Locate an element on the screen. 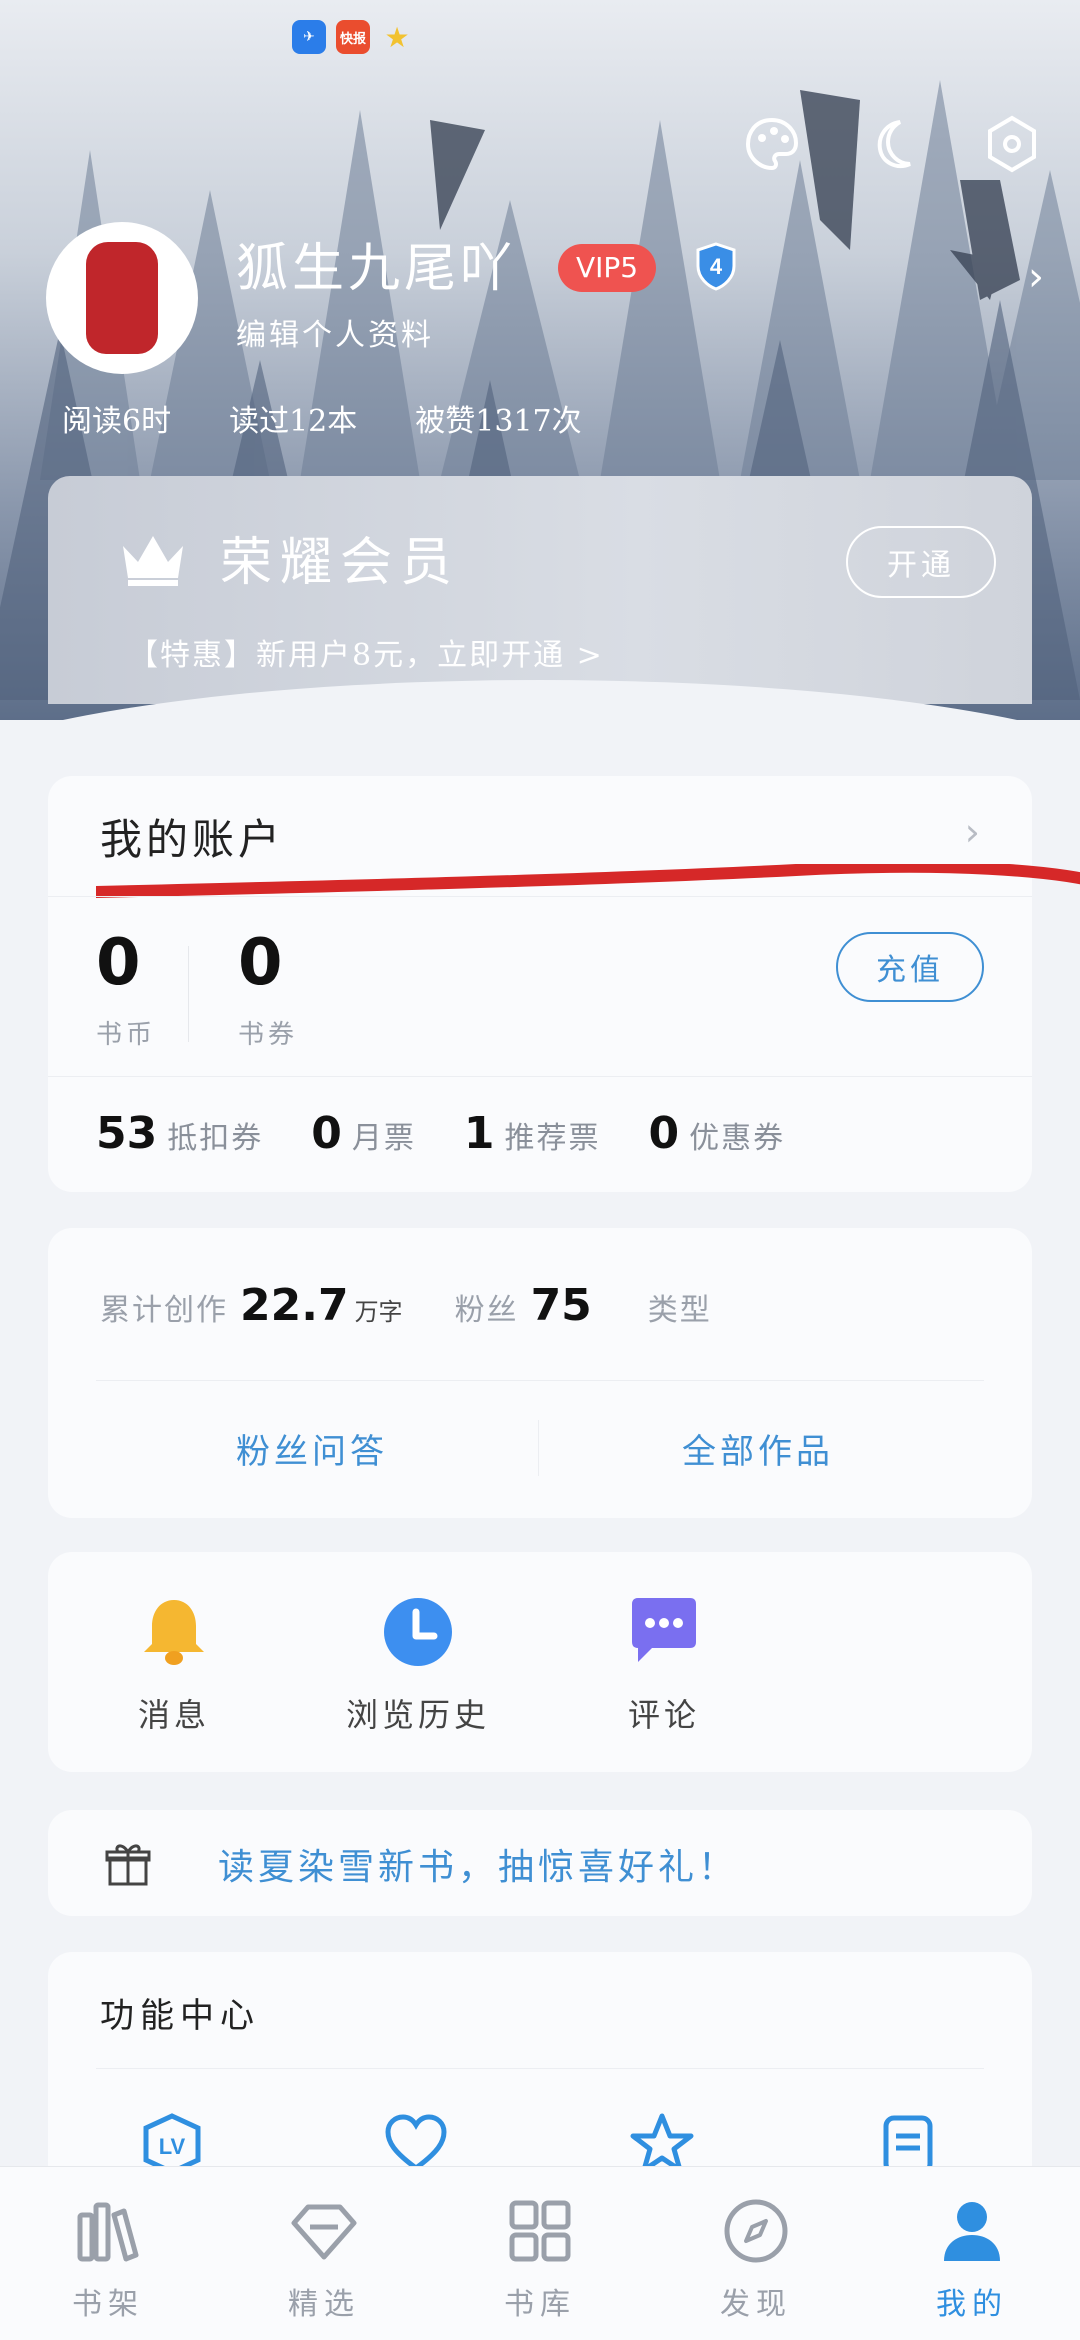 The width and height of the screenshot is (1080, 2340). comments-entry: 评论 is located at coordinates (664, 1664).